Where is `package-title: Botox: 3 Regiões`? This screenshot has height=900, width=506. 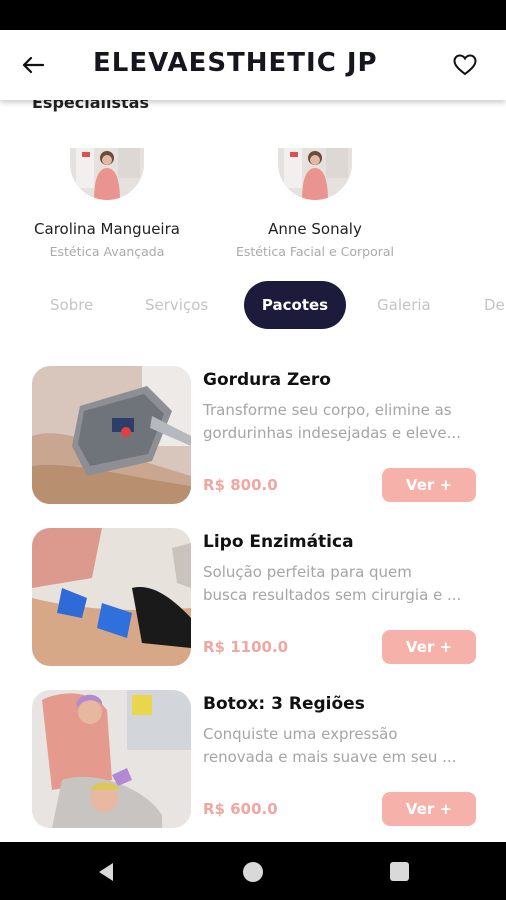 package-title: Botox: 3 Regiões is located at coordinates (284, 704).